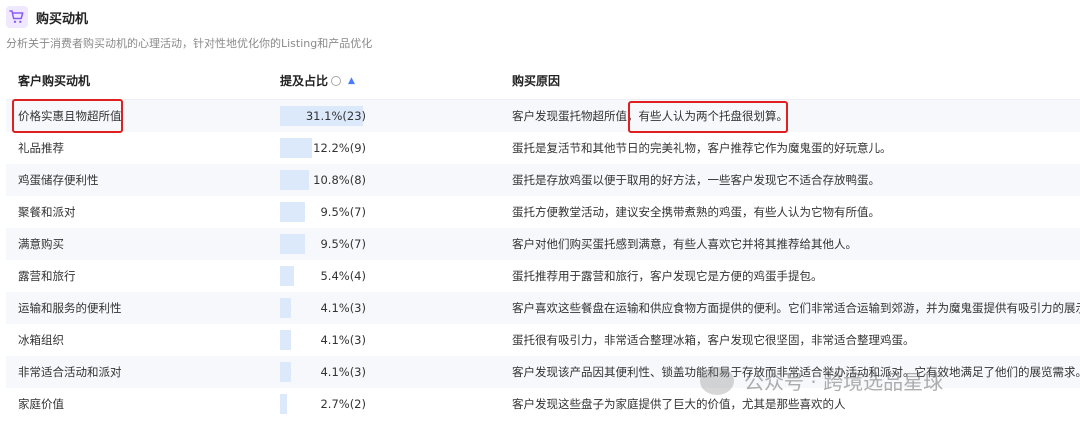 The width and height of the screenshot is (1080, 421). What do you see at coordinates (304, 81) in the screenshot?
I see `col-ratio-label: 提及占比` at bounding box center [304, 81].